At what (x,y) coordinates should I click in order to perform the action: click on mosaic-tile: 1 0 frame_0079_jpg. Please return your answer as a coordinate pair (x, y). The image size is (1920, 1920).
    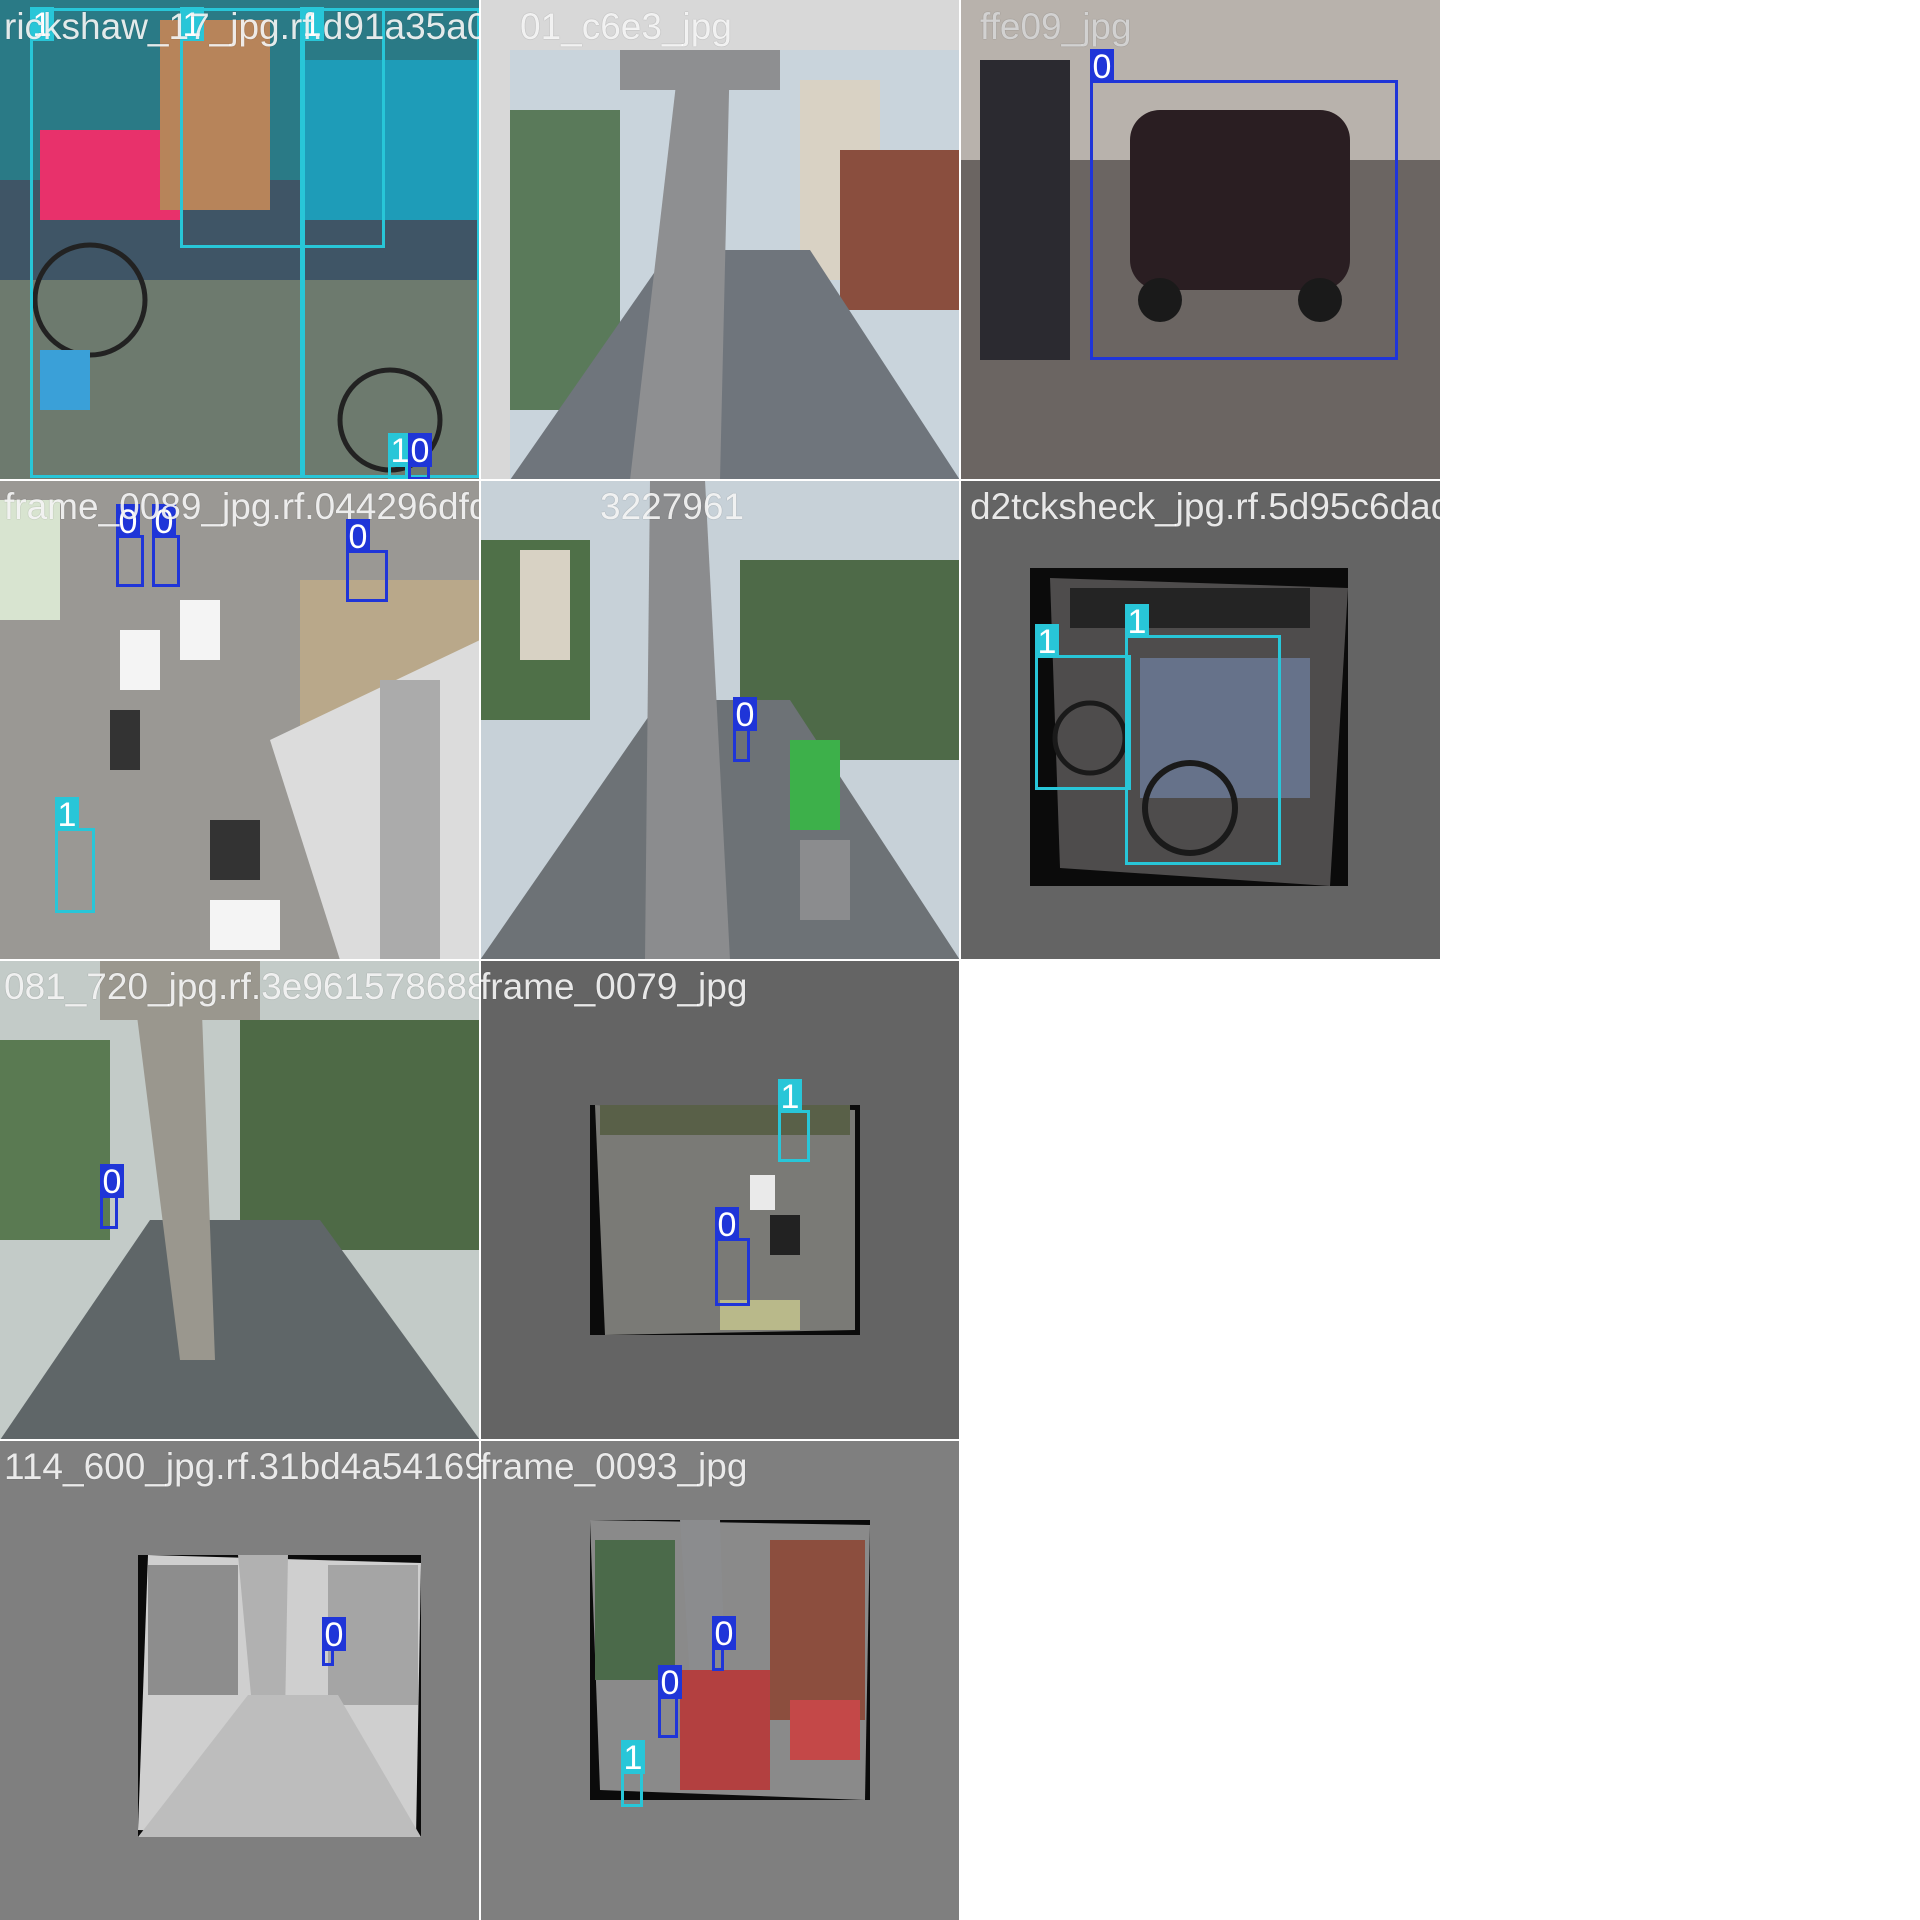
    Looking at the image, I should click on (720, 1200).